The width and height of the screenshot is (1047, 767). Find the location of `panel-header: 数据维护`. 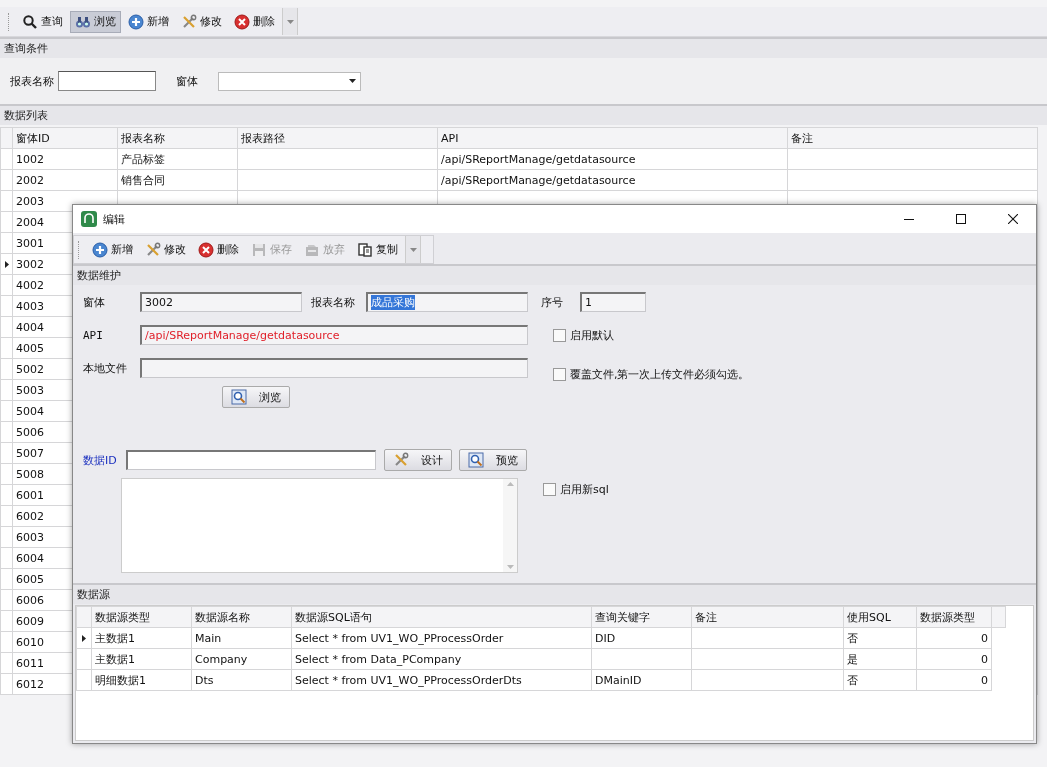

panel-header: 数据维护 is located at coordinates (554, 274).